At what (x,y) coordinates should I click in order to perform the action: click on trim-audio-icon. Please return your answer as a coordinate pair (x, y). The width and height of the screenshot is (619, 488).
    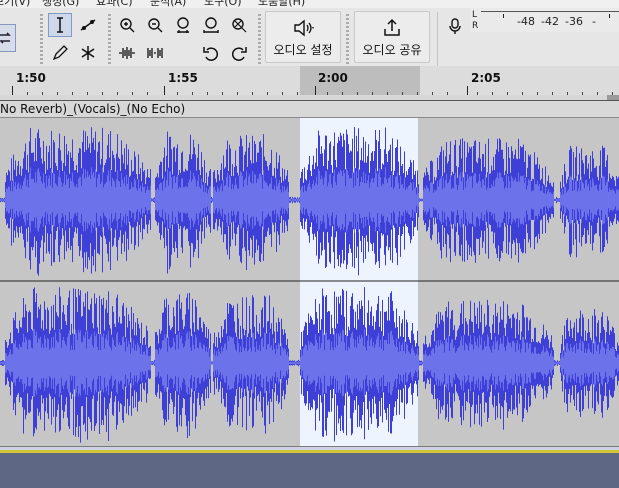
    Looking at the image, I should click on (127, 53).